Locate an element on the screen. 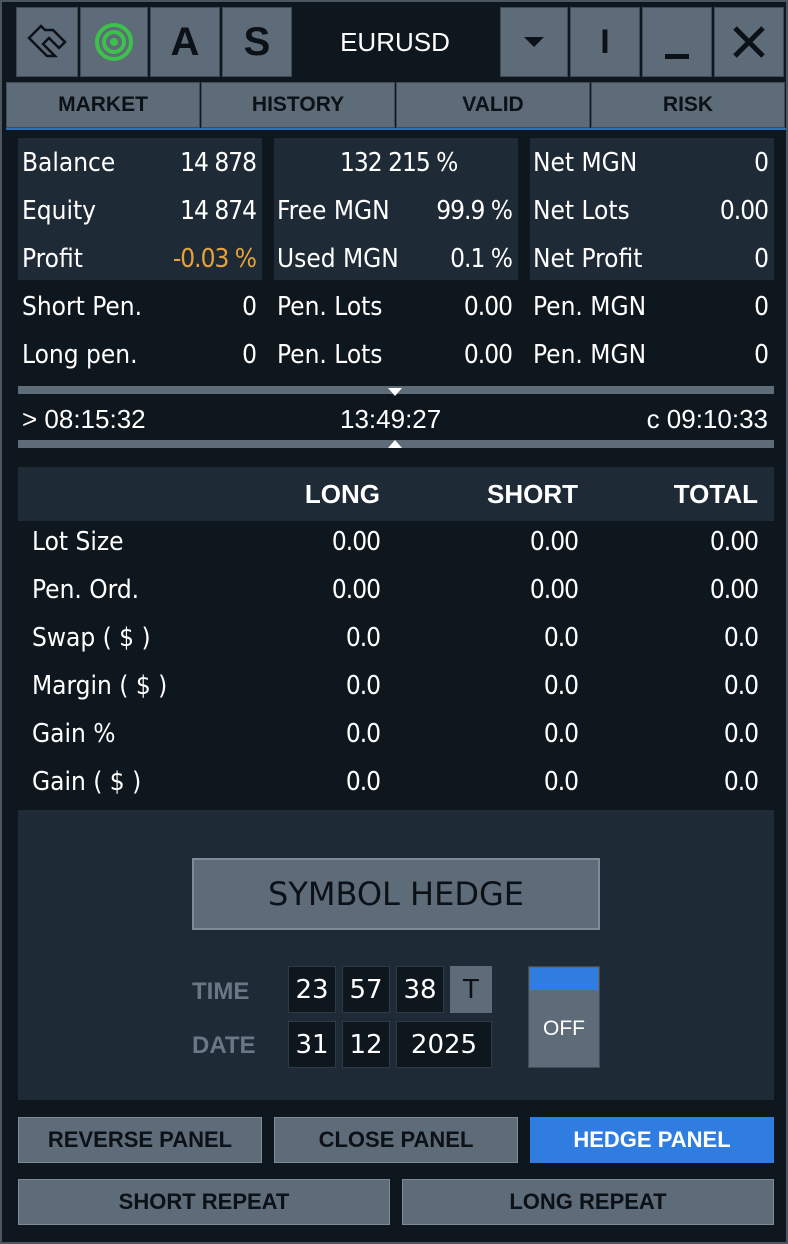  second-field: 38 is located at coordinates (420, 989).